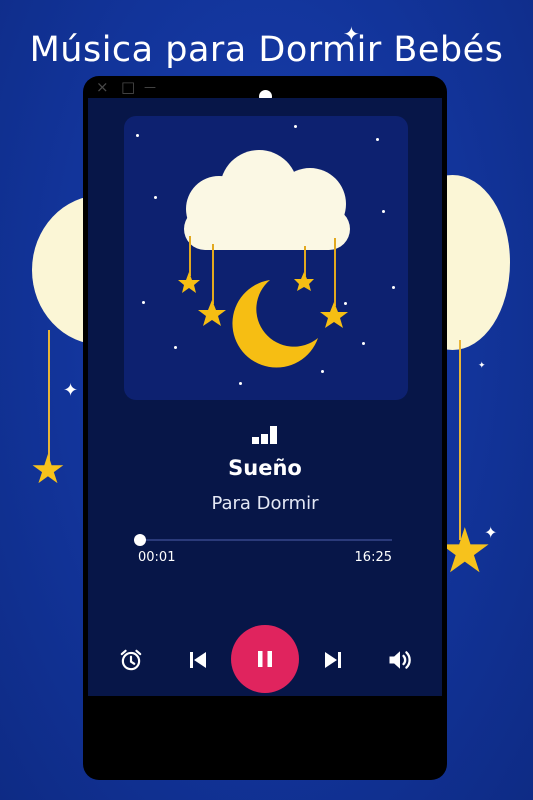  I want to click on close-icon: ×, so click(102, 87).